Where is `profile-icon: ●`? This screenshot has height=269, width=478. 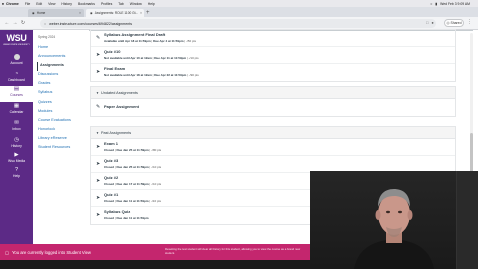 profile-icon: ● is located at coordinates (432, 22).